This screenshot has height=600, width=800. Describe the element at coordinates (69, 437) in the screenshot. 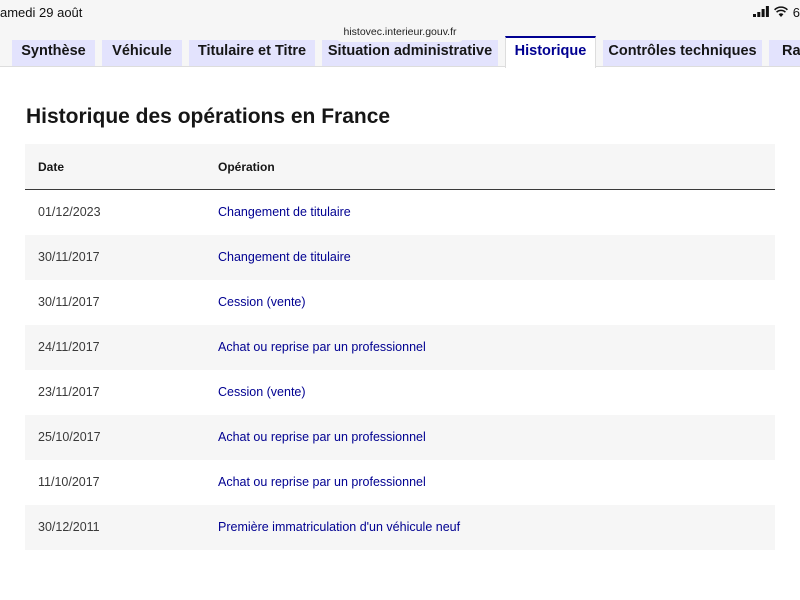

I see `row-date: 25/10/2017` at that location.